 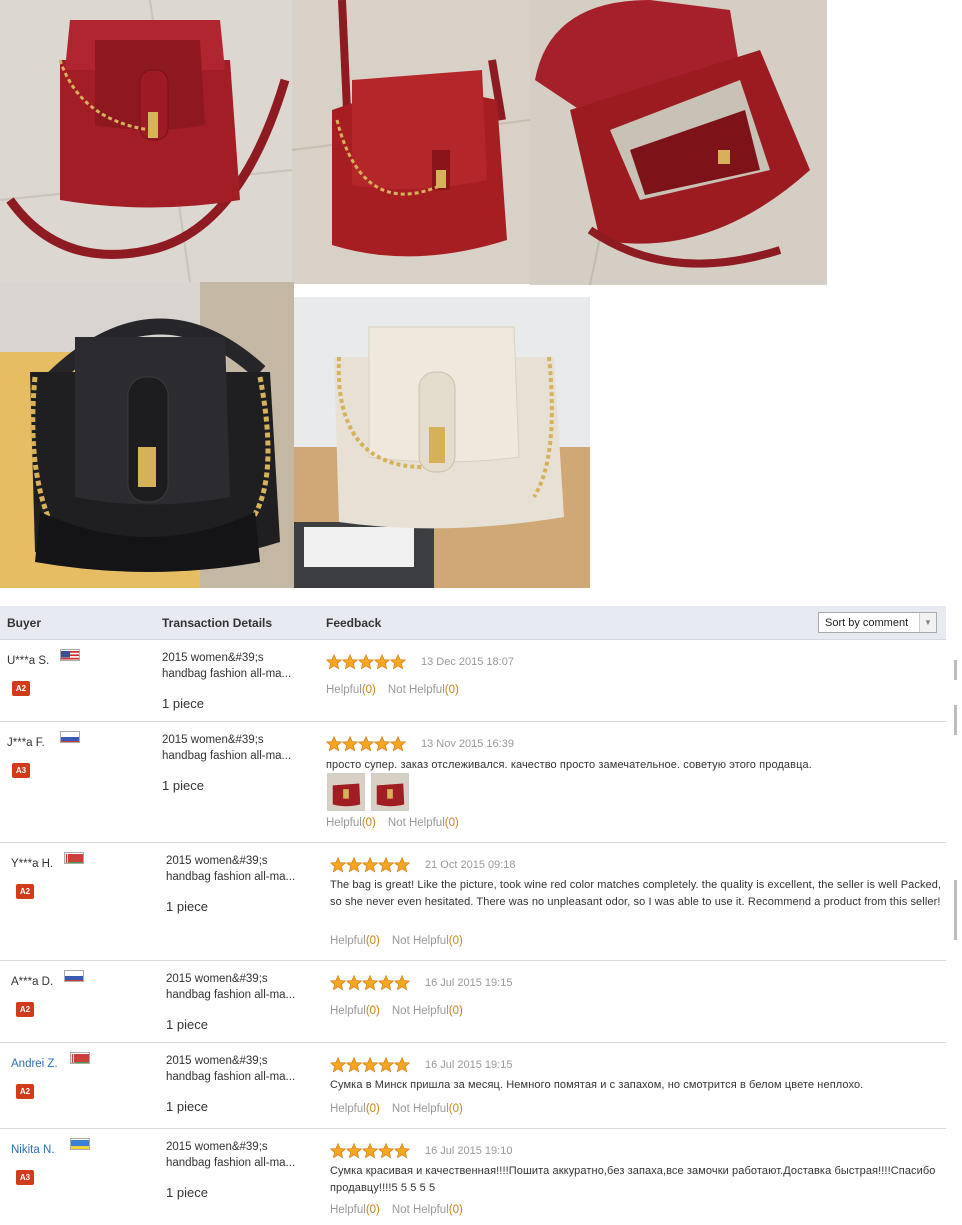 What do you see at coordinates (24, 623) in the screenshot?
I see `buyer-column-header: Buyer` at bounding box center [24, 623].